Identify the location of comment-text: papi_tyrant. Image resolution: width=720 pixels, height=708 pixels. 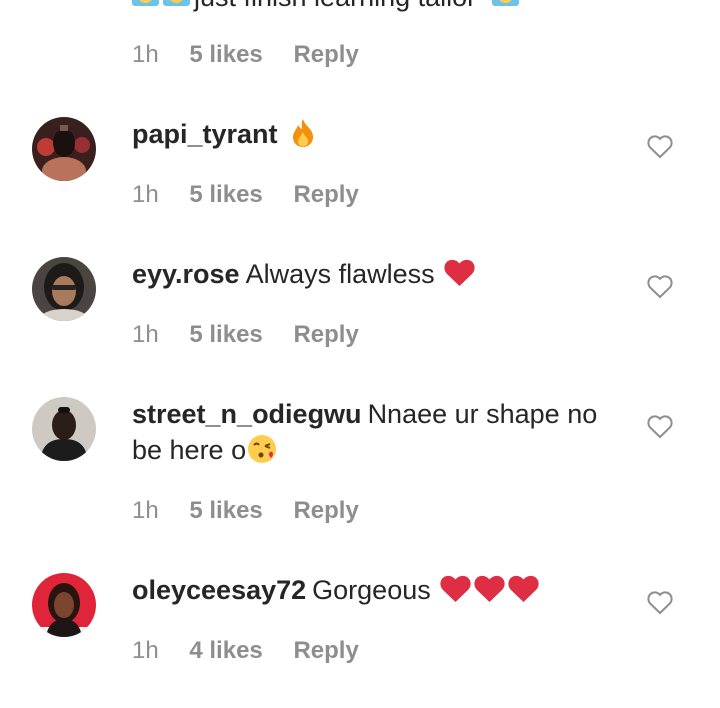
(377, 134).